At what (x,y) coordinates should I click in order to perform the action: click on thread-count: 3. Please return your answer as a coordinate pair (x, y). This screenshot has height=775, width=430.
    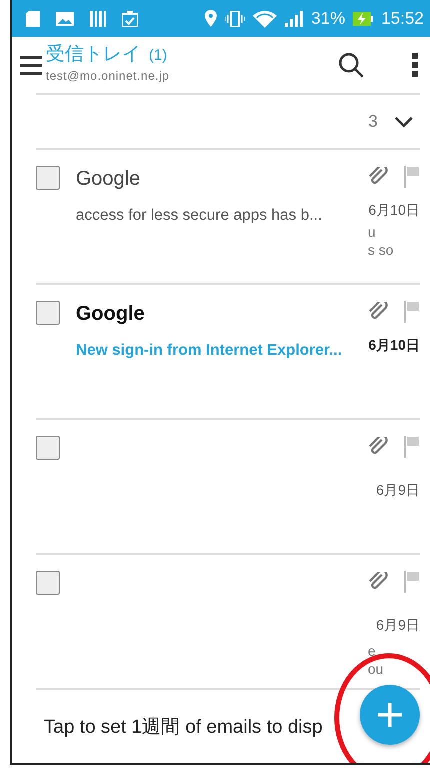
    Looking at the image, I should click on (373, 121).